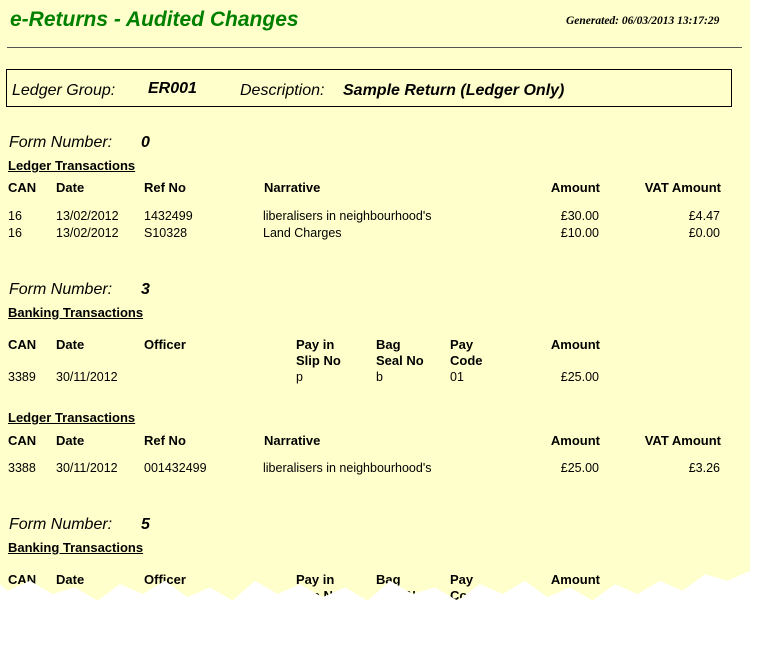 This screenshot has width=780, height=660. I want to click on form-number-value: 0, so click(145, 142).